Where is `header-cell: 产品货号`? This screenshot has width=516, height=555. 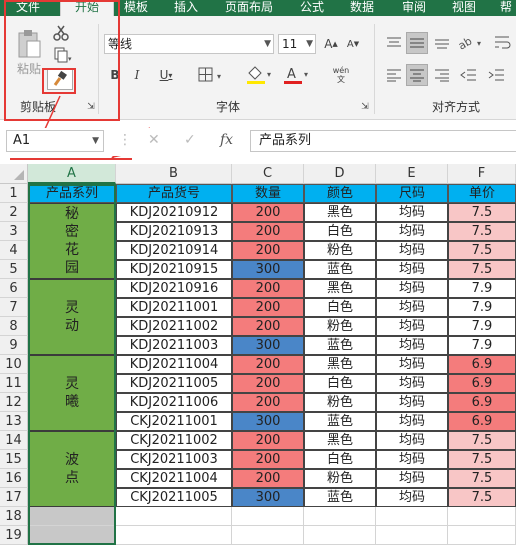 header-cell: 产品货号 is located at coordinates (174, 193).